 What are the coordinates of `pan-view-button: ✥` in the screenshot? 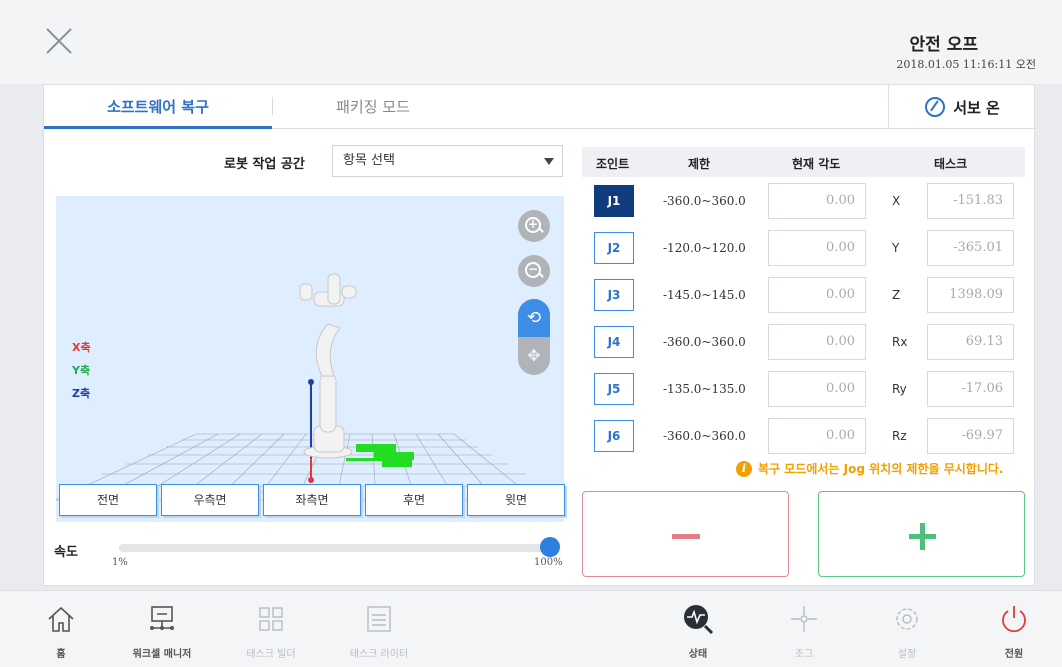 It's located at (534, 356).